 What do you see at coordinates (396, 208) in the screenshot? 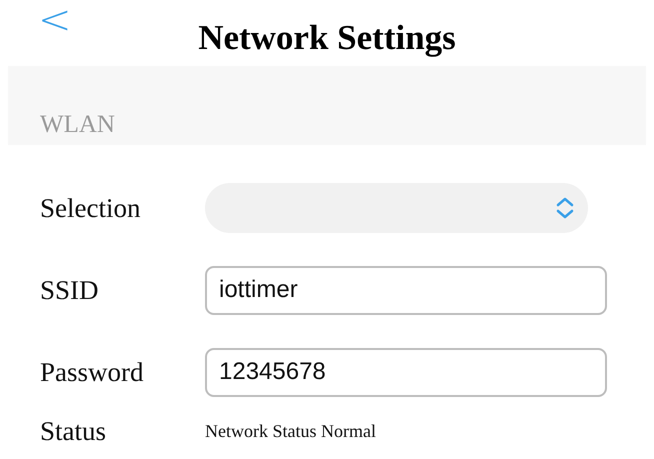
I see `select-field` at bounding box center [396, 208].